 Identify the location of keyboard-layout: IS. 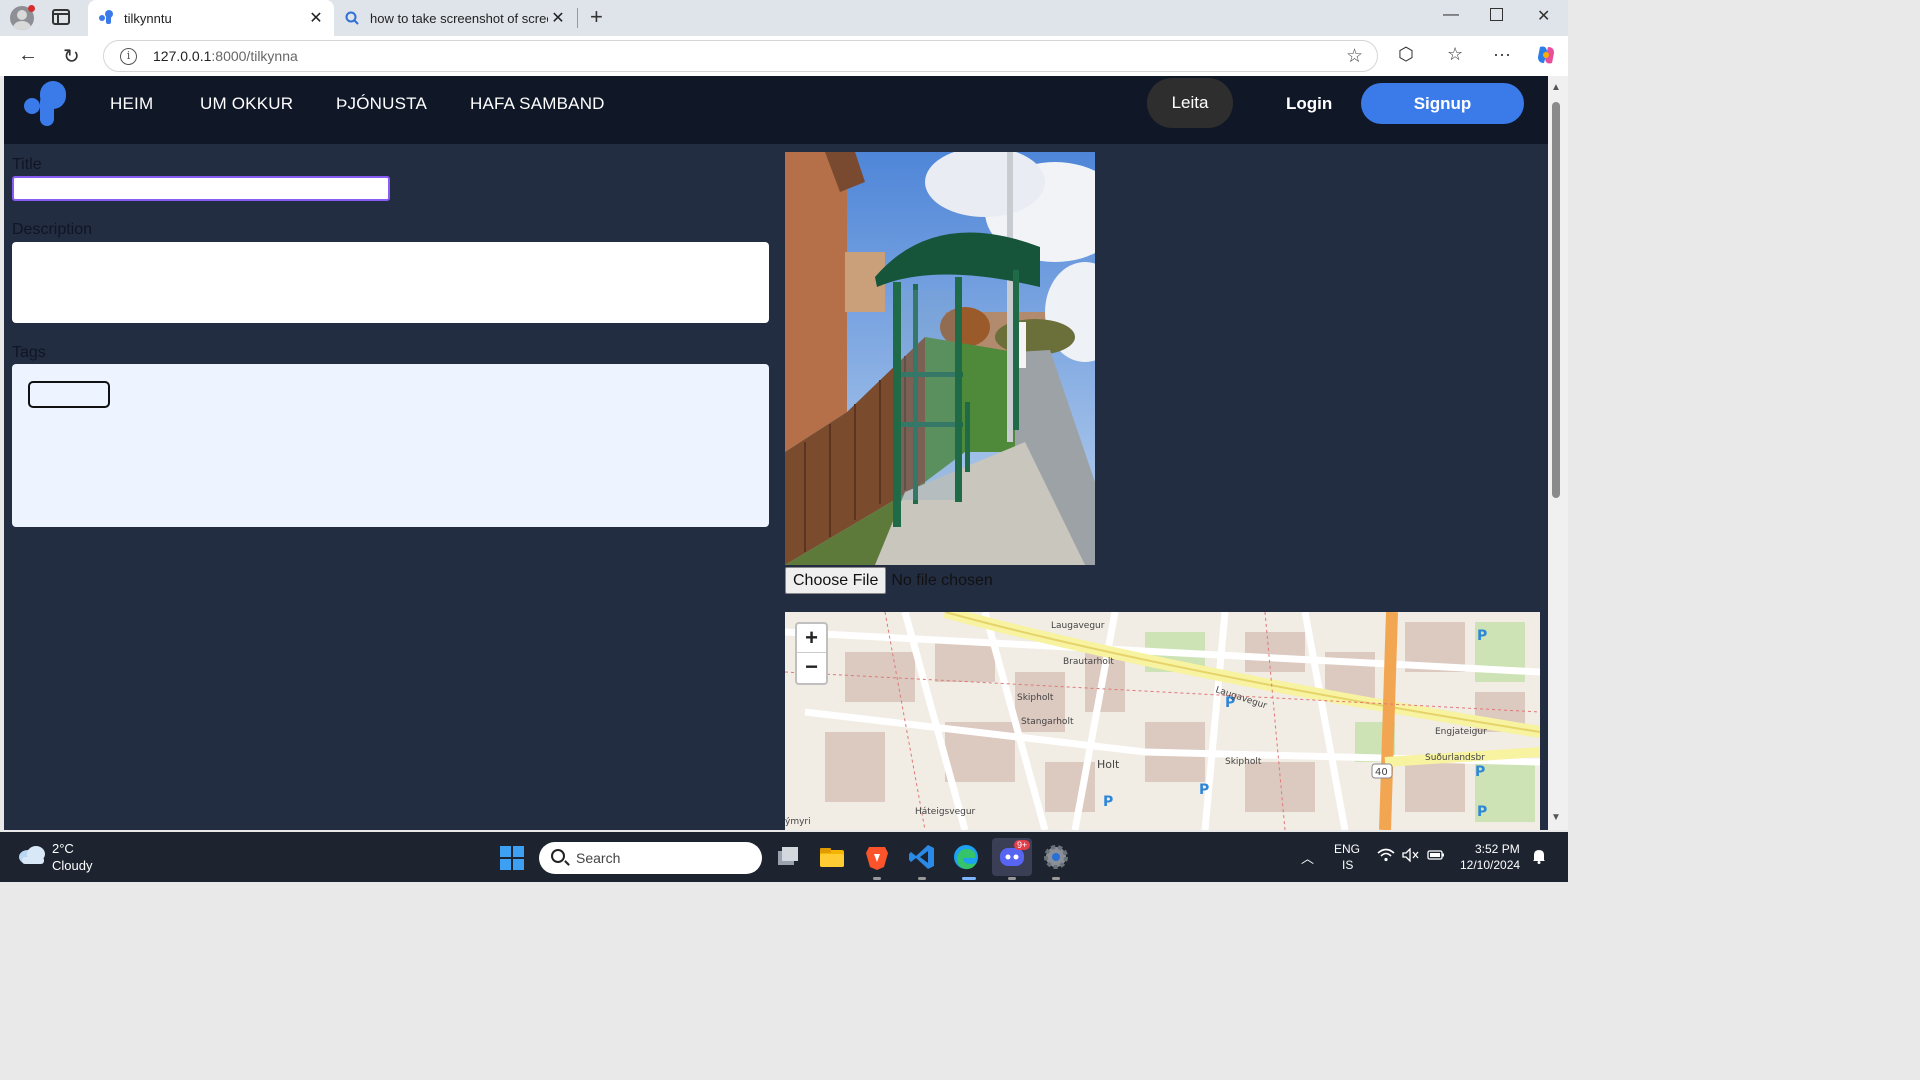
(1347, 865).